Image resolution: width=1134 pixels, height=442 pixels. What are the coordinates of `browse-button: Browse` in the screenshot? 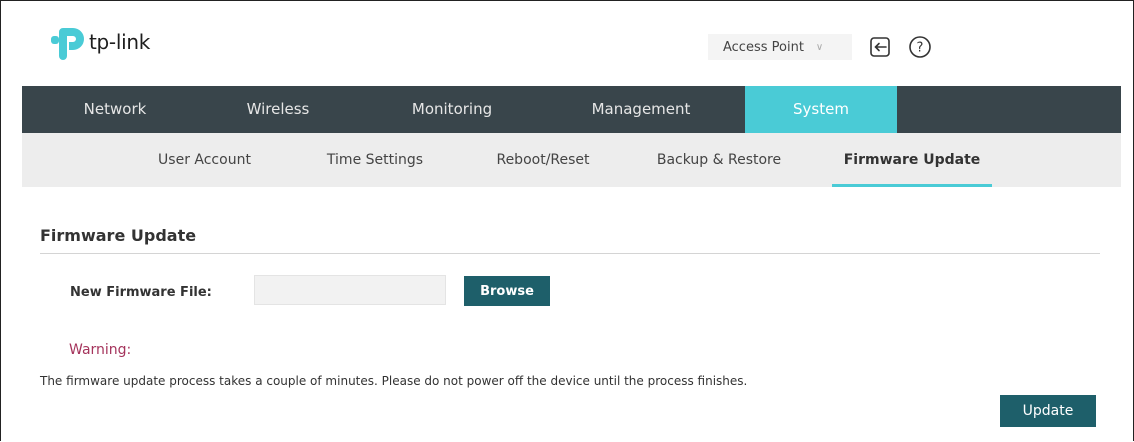 It's located at (507, 291).